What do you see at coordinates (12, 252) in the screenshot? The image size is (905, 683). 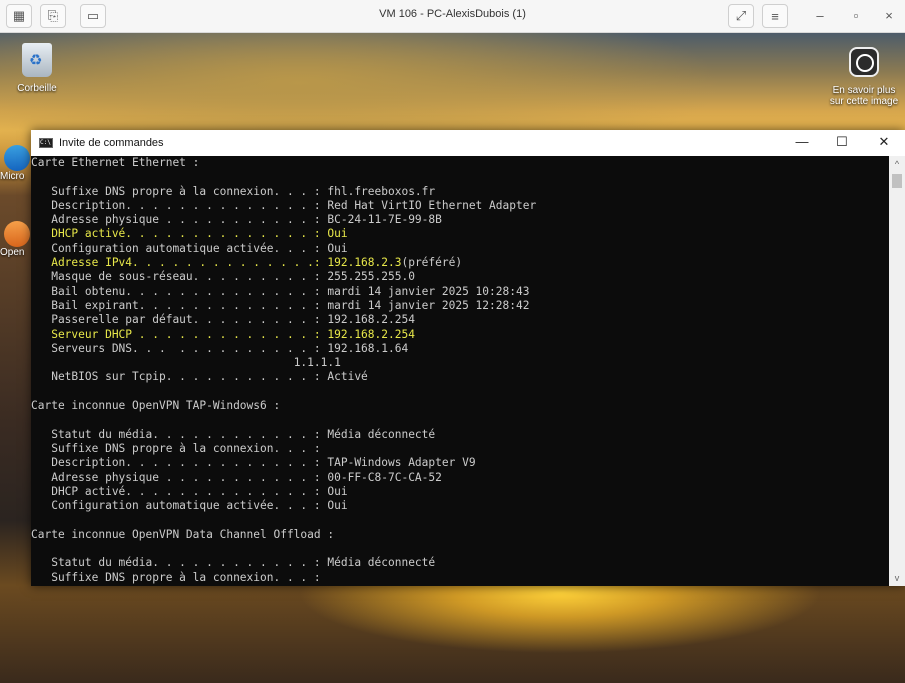 I see `openvpn-shortcut-label: Open` at bounding box center [12, 252].